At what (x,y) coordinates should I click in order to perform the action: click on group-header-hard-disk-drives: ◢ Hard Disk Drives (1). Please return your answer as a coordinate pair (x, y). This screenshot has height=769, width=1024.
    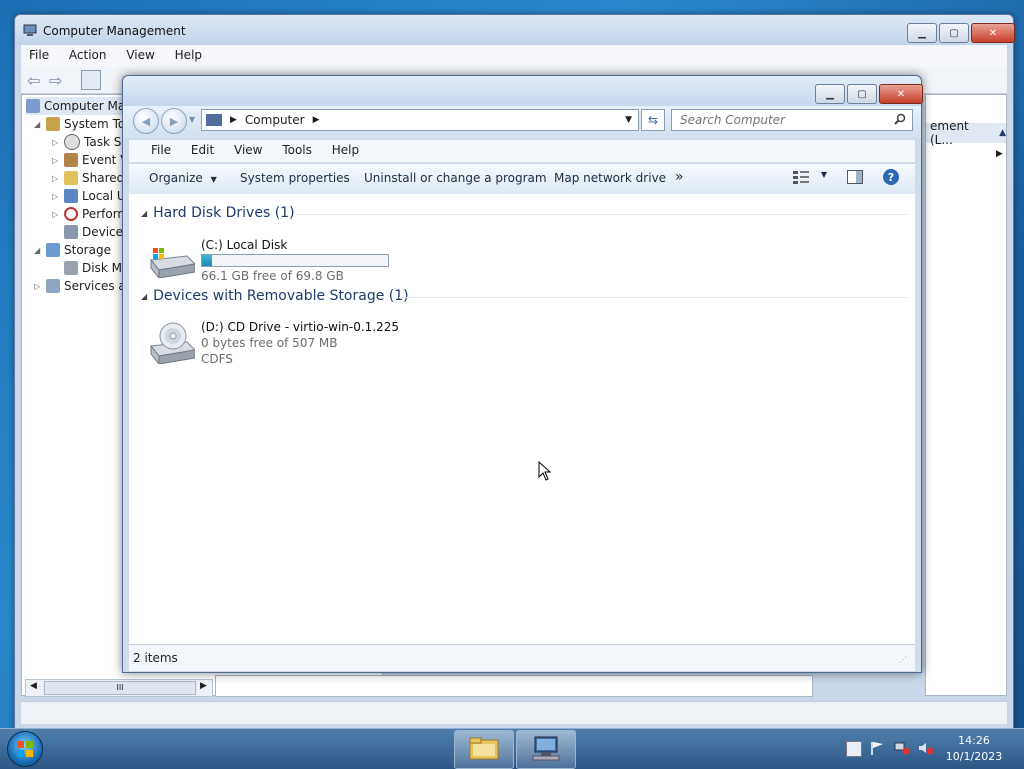
    Looking at the image, I should click on (218, 213).